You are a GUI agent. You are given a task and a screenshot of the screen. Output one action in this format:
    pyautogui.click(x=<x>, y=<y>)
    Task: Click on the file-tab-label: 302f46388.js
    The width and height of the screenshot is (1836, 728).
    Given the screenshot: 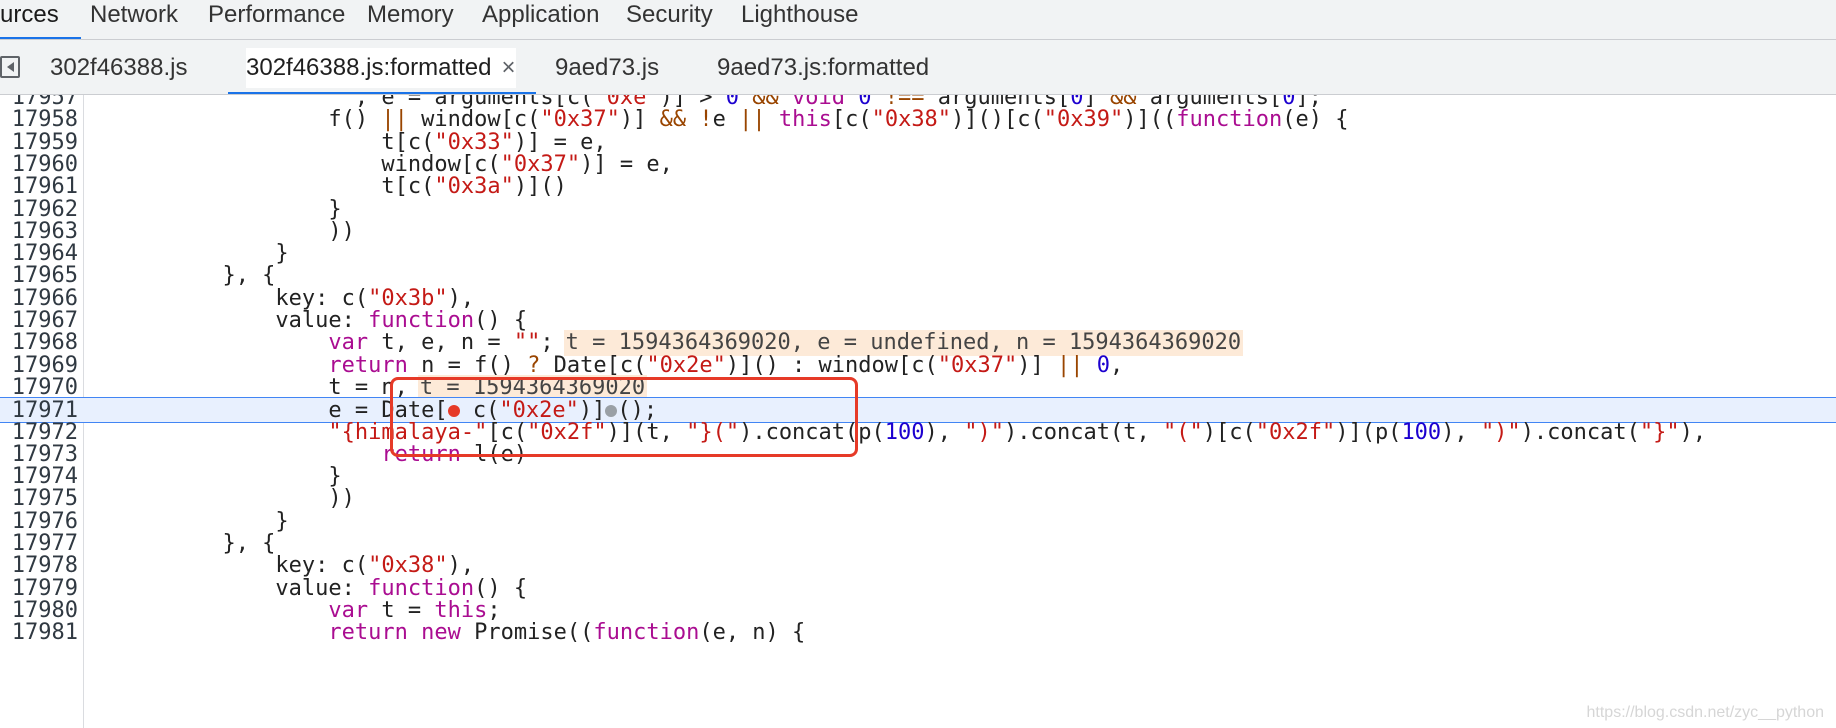 What is the action you would take?
    pyautogui.click(x=119, y=67)
    